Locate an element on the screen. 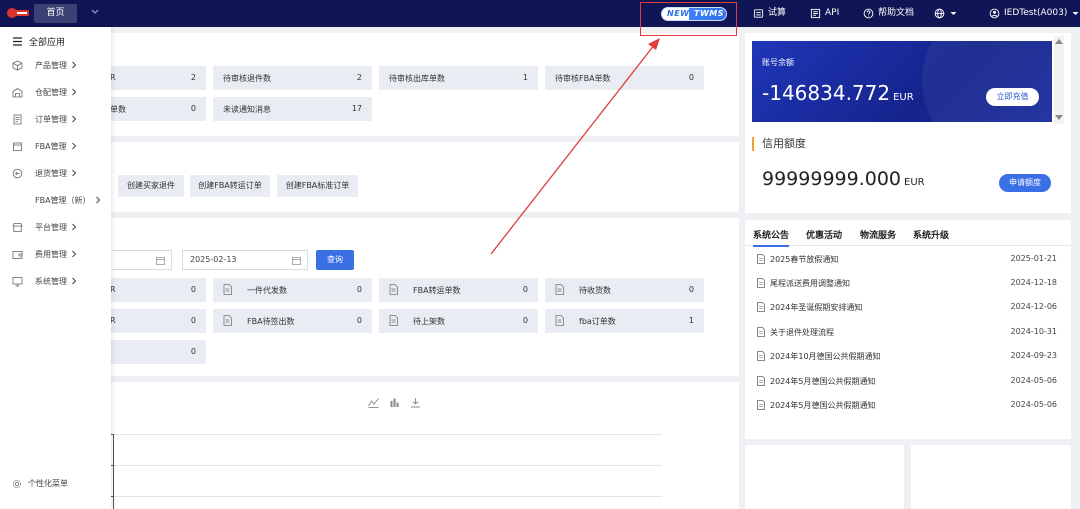  help-icon is located at coordinates (868, 13).